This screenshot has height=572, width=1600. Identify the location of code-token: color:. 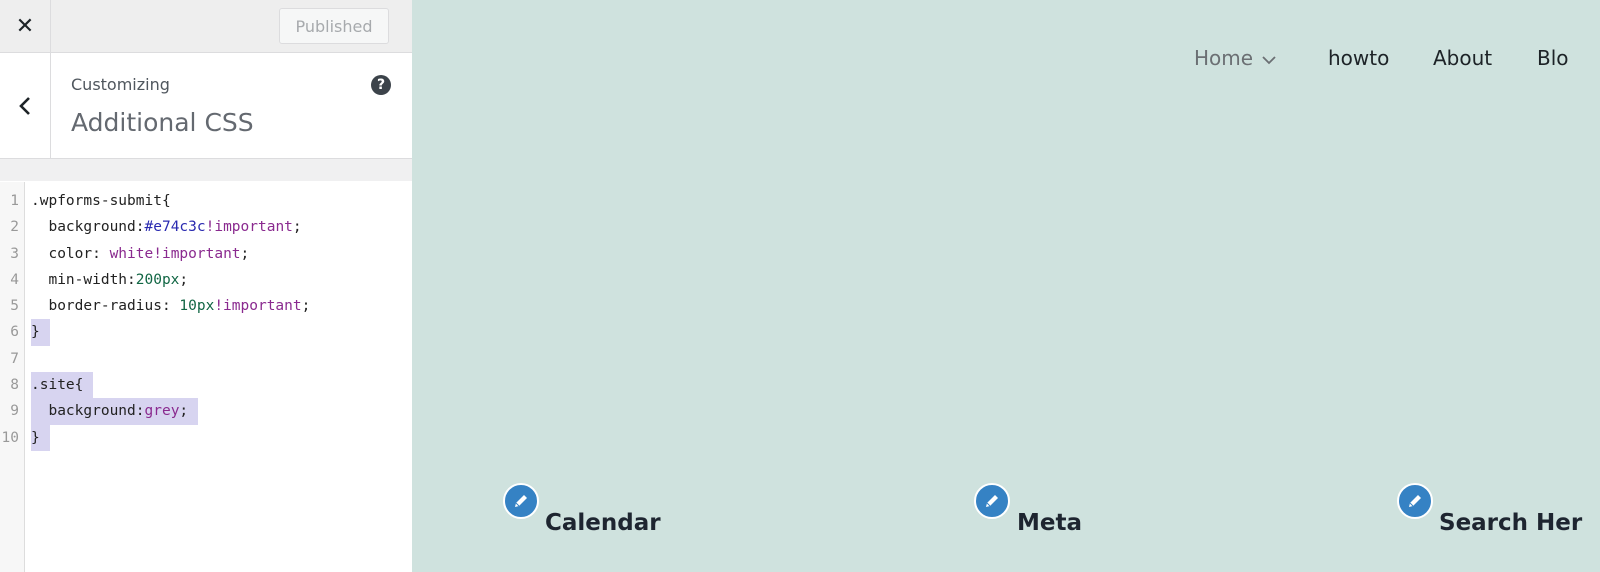
(70, 253).